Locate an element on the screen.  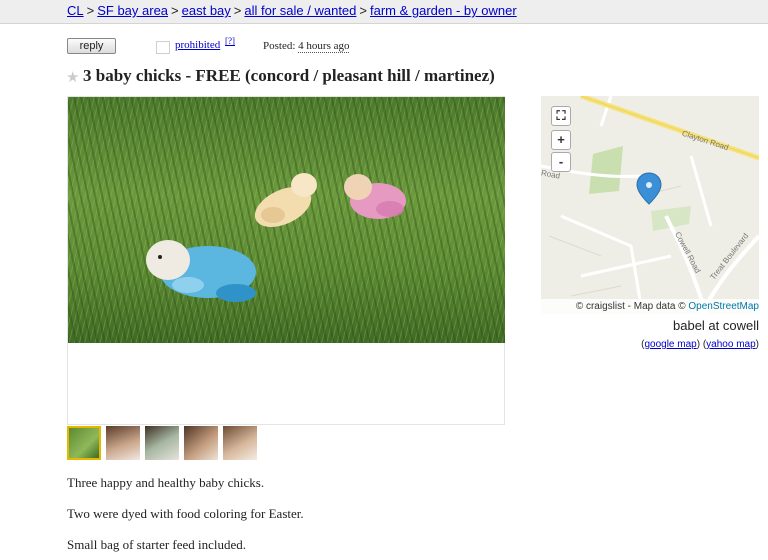
flag-checkbox is located at coordinates (163, 47).